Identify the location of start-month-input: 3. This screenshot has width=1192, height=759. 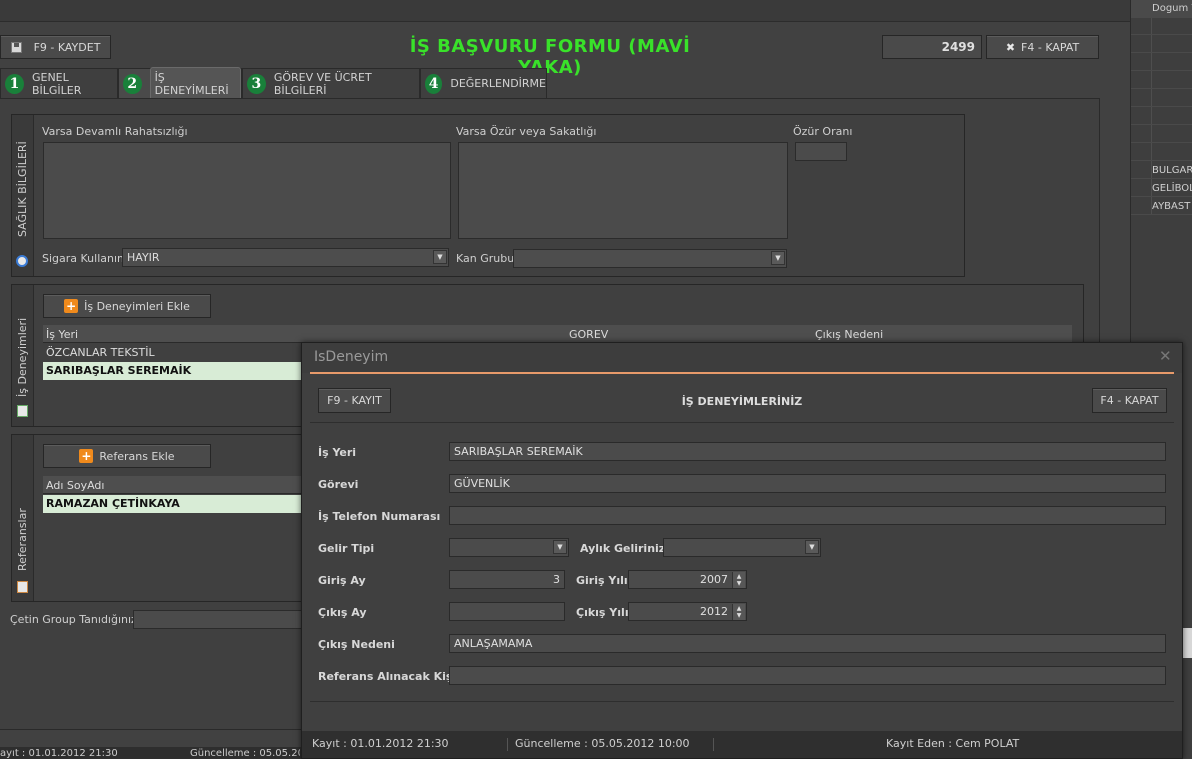
(507, 579).